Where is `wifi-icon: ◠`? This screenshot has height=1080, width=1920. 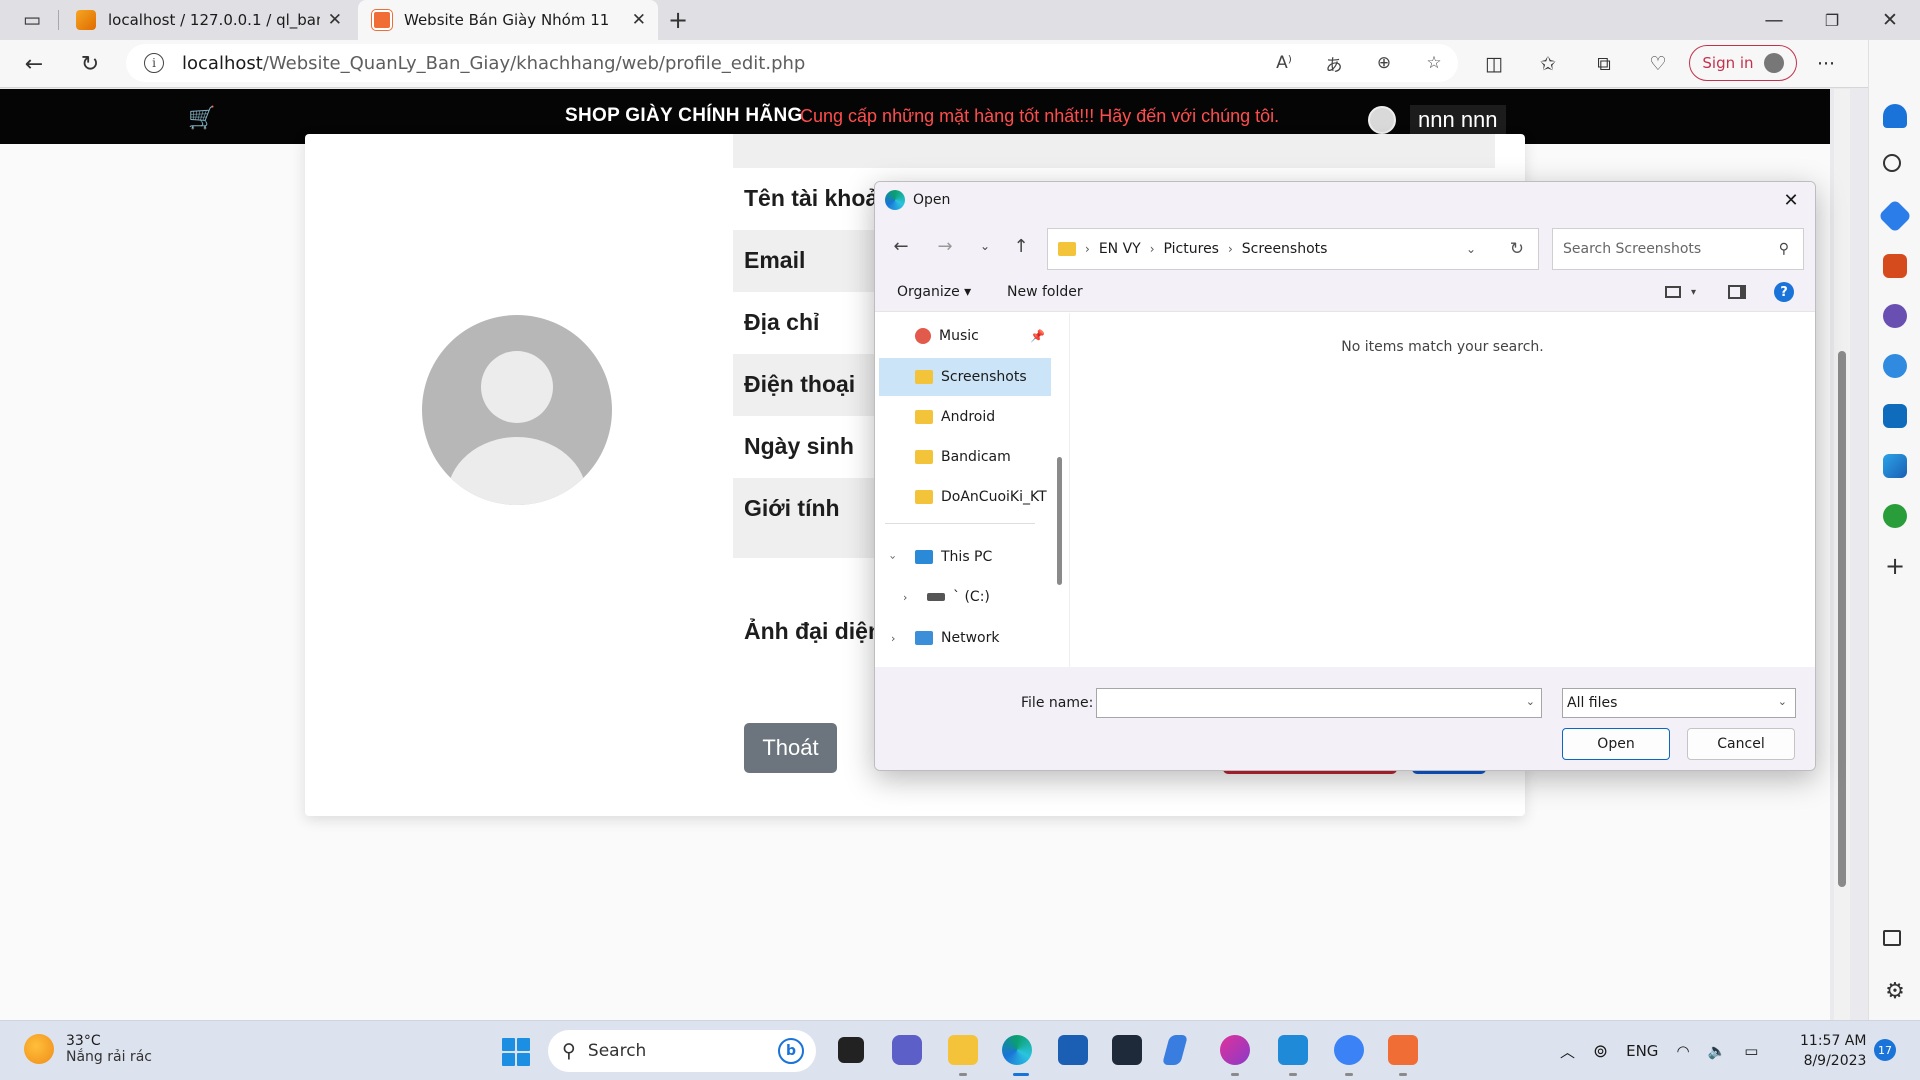
wifi-icon: ◠ is located at coordinates (1682, 1051).